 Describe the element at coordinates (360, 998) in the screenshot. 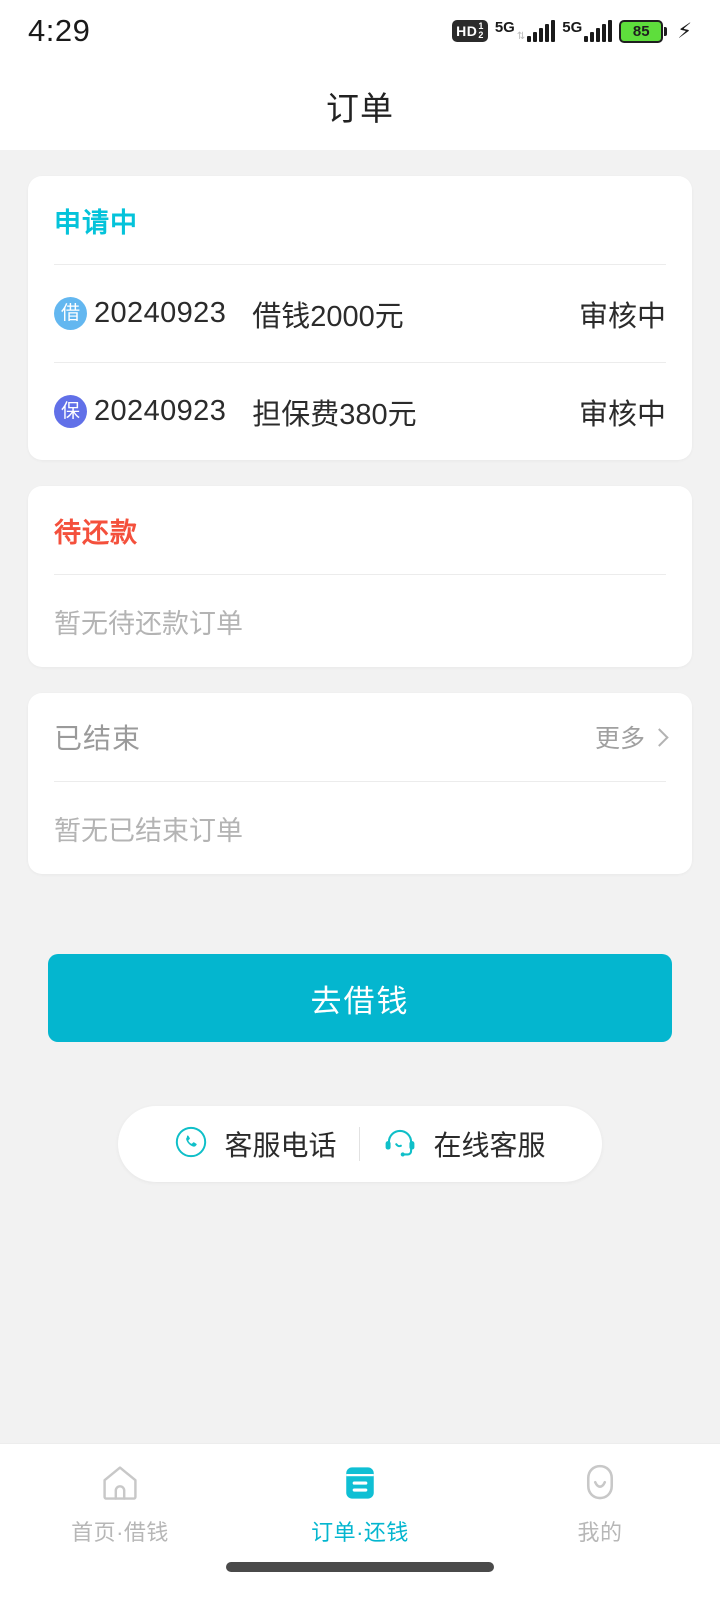

I see `borrow-money-button: 去借钱` at that location.